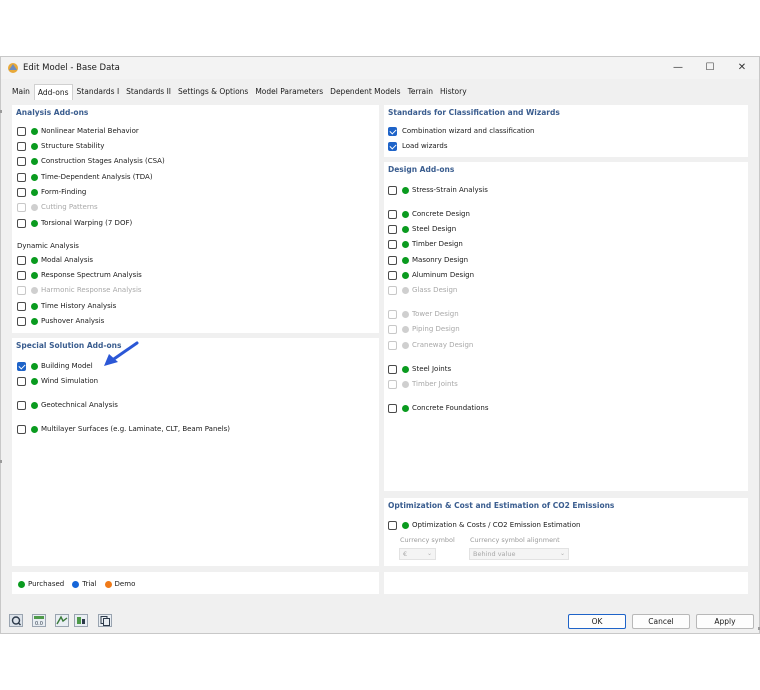  Describe the element at coordinates (91, 161) in the screenshot. I see `addon-row-csa: Construction Stages Analysis (CSA)` at that location.